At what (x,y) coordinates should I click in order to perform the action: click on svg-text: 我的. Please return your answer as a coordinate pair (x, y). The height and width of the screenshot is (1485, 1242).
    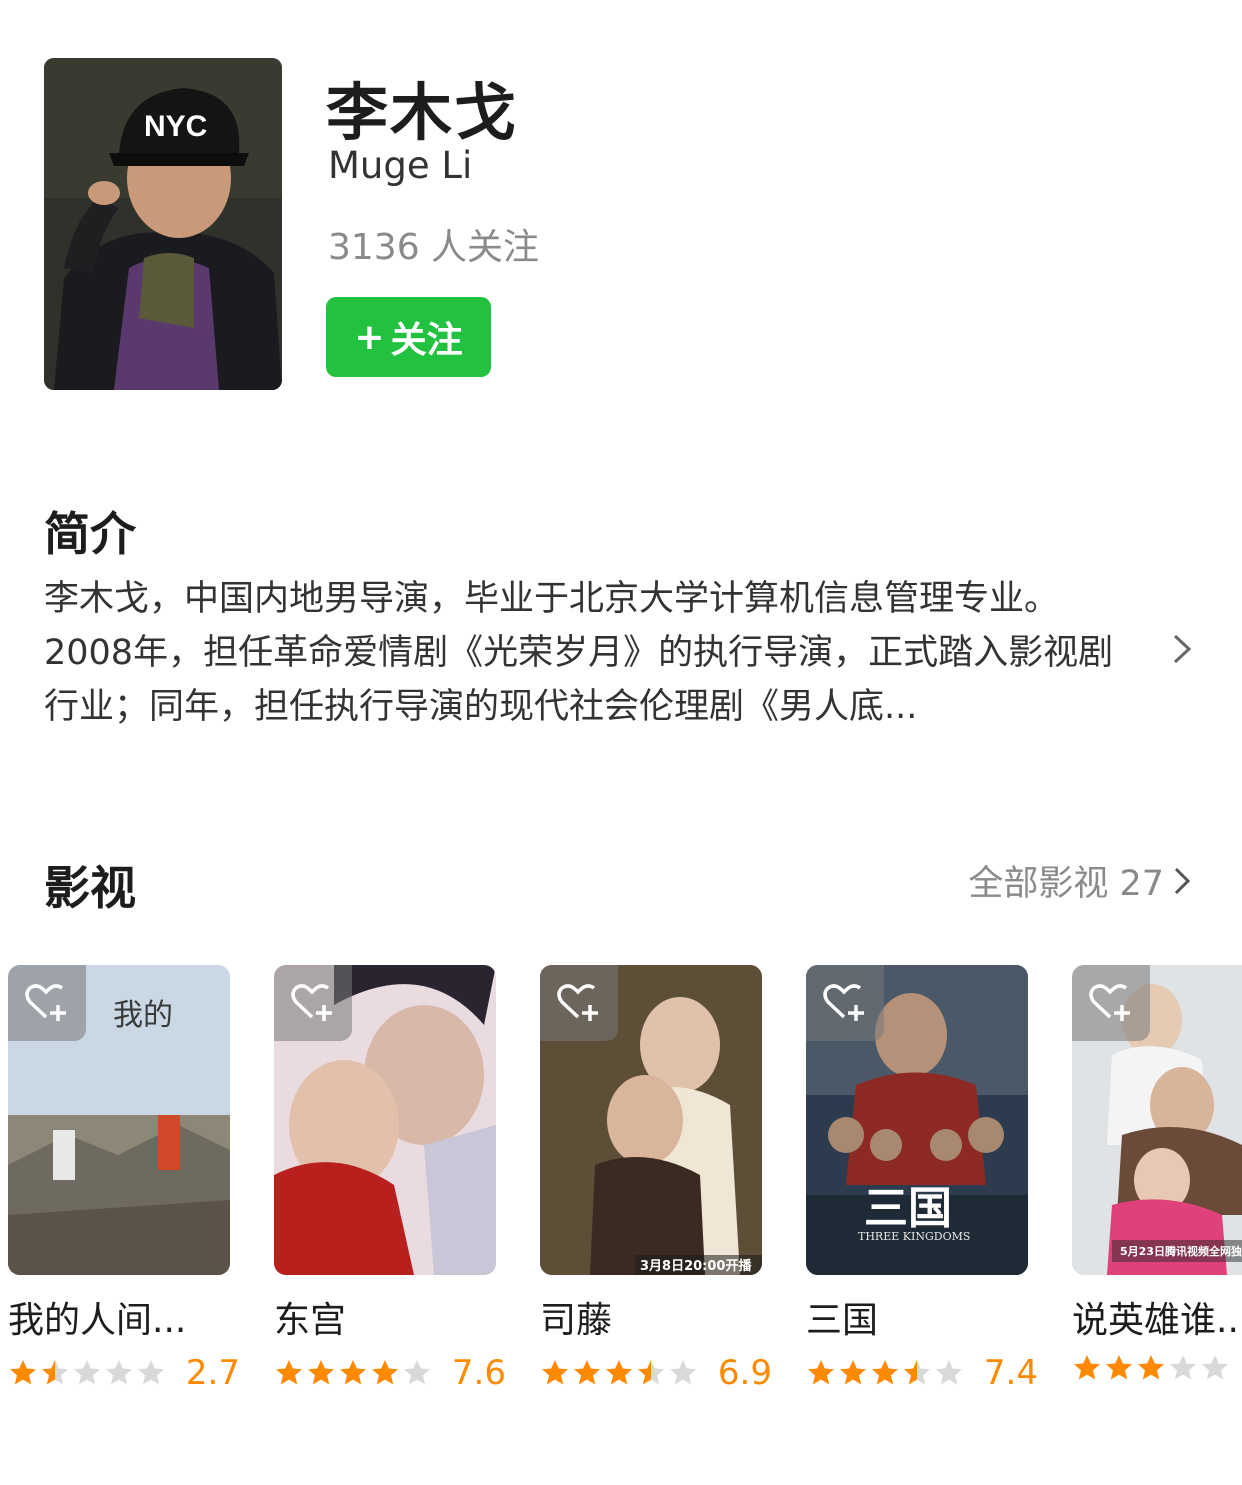
    Looking at the image, I should click on (143, 1015).